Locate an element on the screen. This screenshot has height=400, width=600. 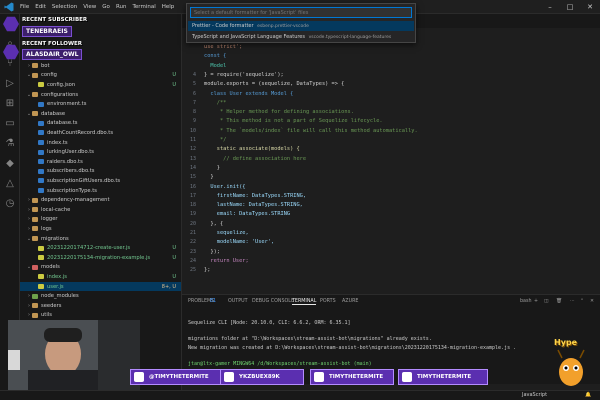
streamer-image is located at coordinates (74, 356).